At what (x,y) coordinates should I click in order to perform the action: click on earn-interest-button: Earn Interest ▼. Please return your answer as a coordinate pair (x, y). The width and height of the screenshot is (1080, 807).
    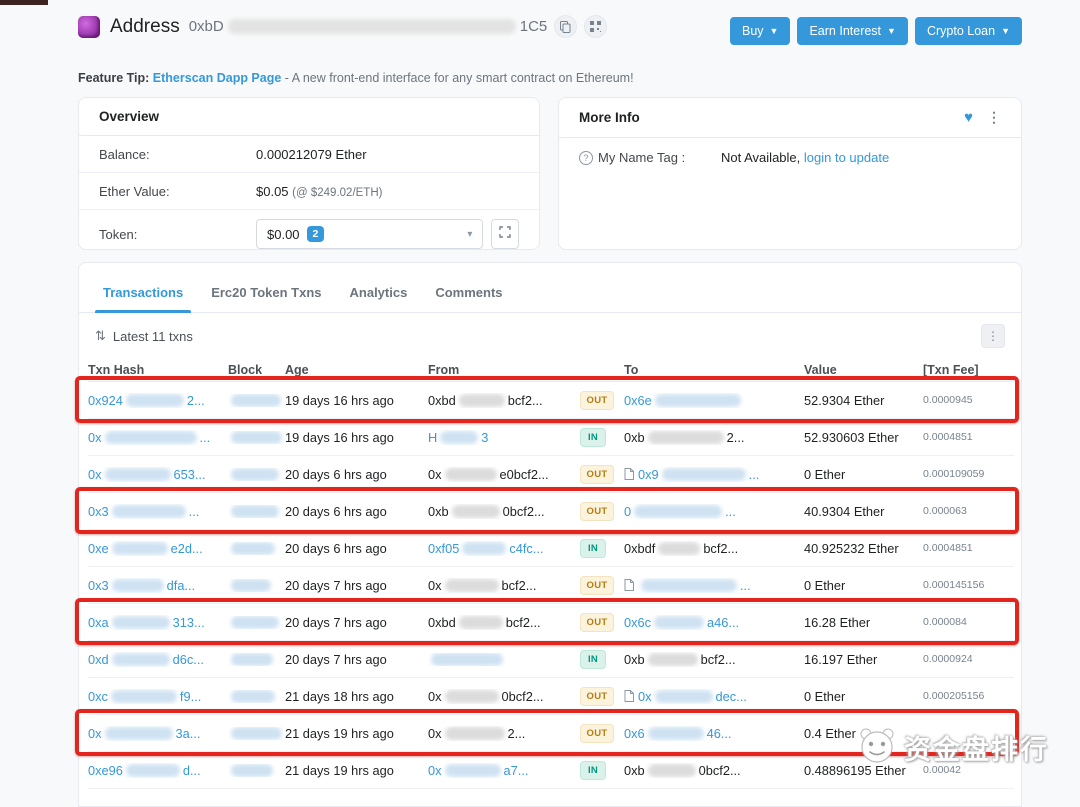
    Looking at the image, I should click on (852, 31).